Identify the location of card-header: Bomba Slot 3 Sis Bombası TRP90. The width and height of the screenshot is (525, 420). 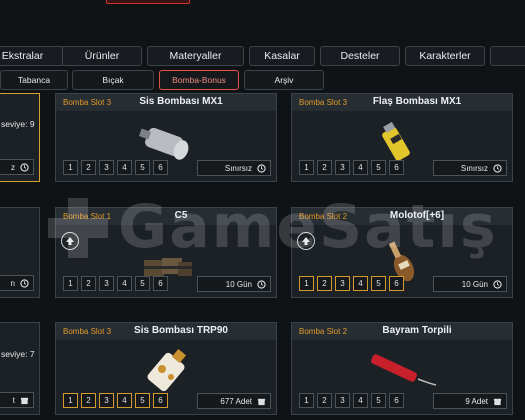
(166, 331).